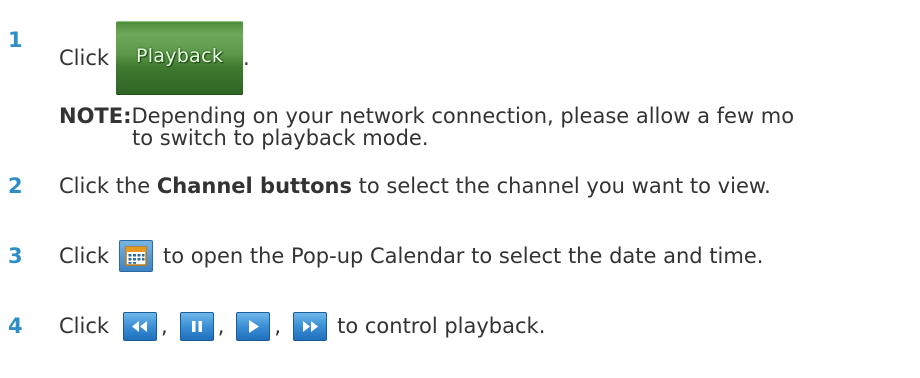 The image size is (920, 378). Describe the element at coordinates (95, 116) in the screenshot. I see `note-label: NOTE:` at that location.